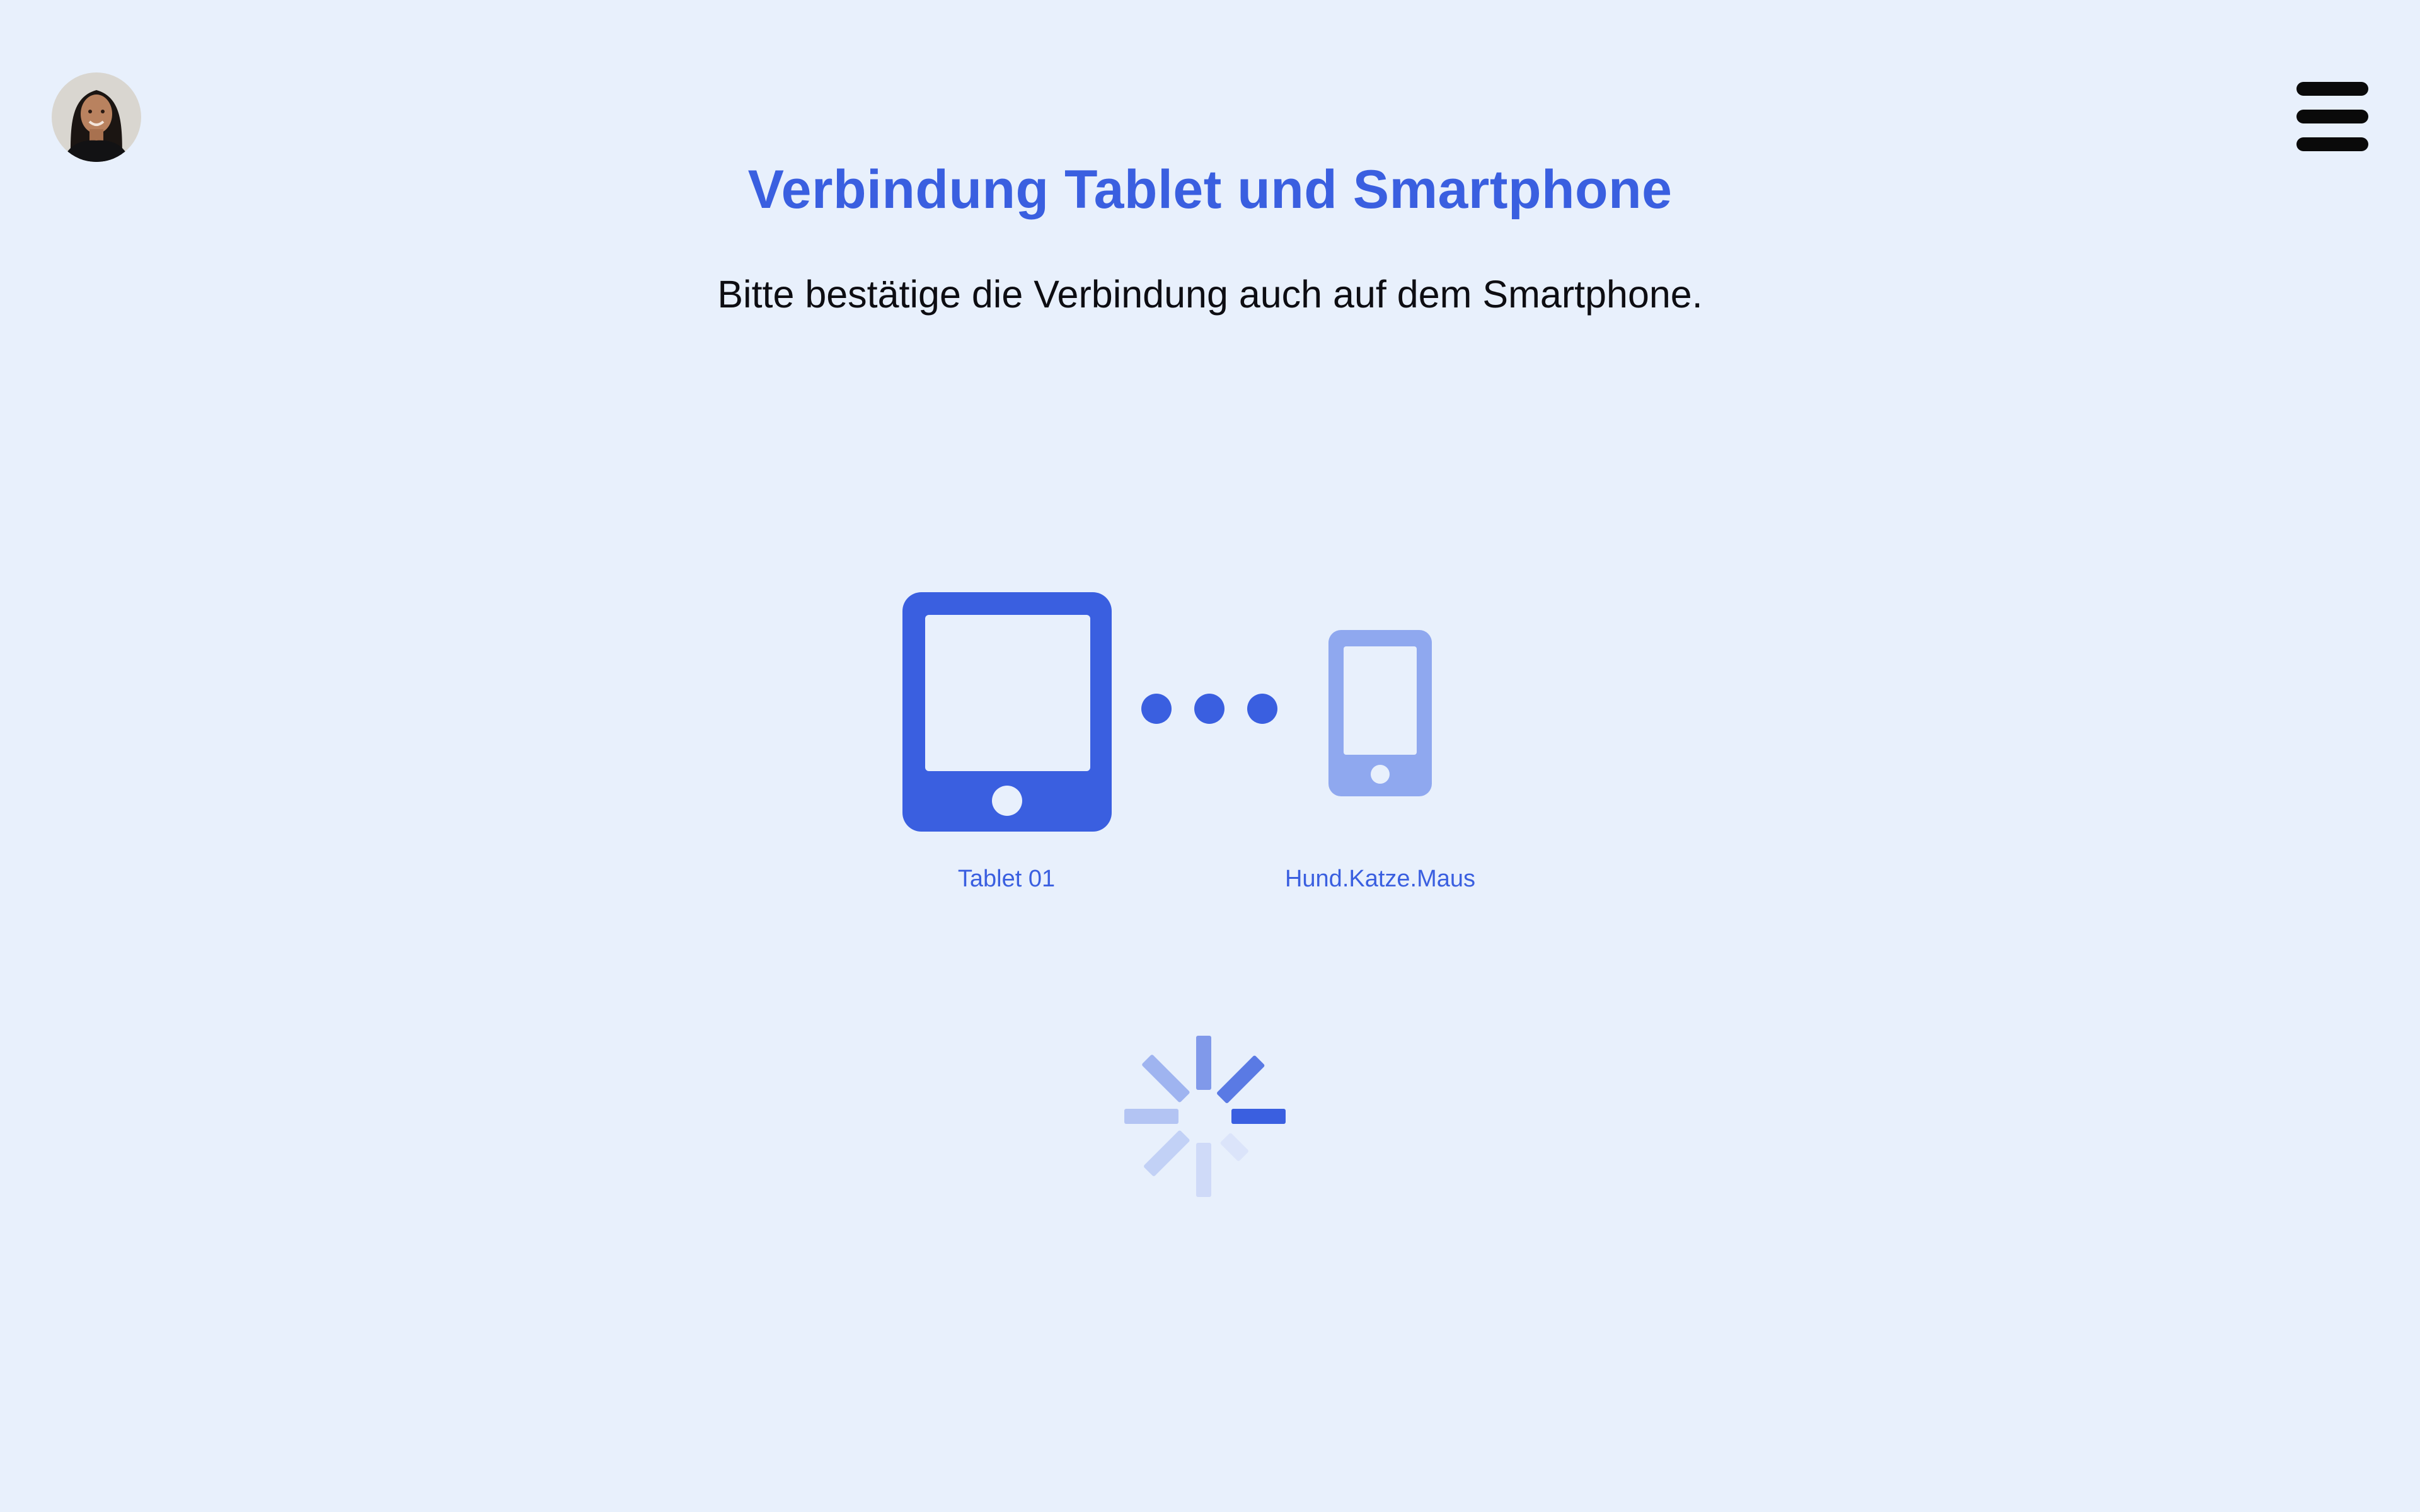  Describe the element at coordinates (1380, 713) in the screenshot. I see `smartphone-icon` at that location.